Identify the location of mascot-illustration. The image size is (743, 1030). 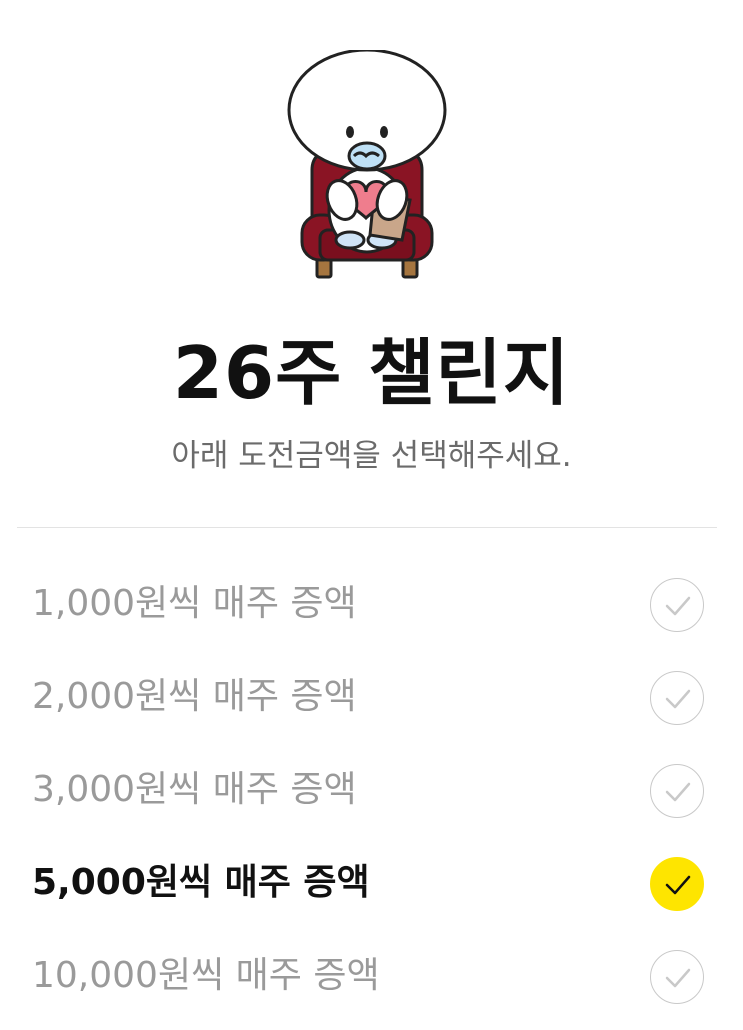
(367, 164).